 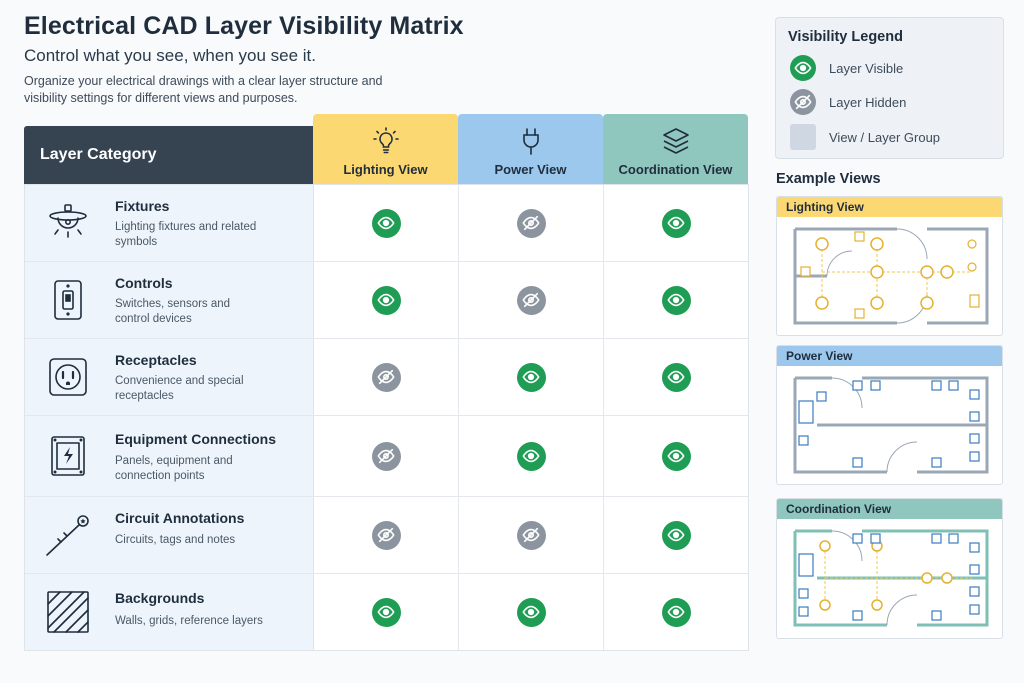 I want to click on legend-label: Layer Hidden, so click(x=868, y=102).